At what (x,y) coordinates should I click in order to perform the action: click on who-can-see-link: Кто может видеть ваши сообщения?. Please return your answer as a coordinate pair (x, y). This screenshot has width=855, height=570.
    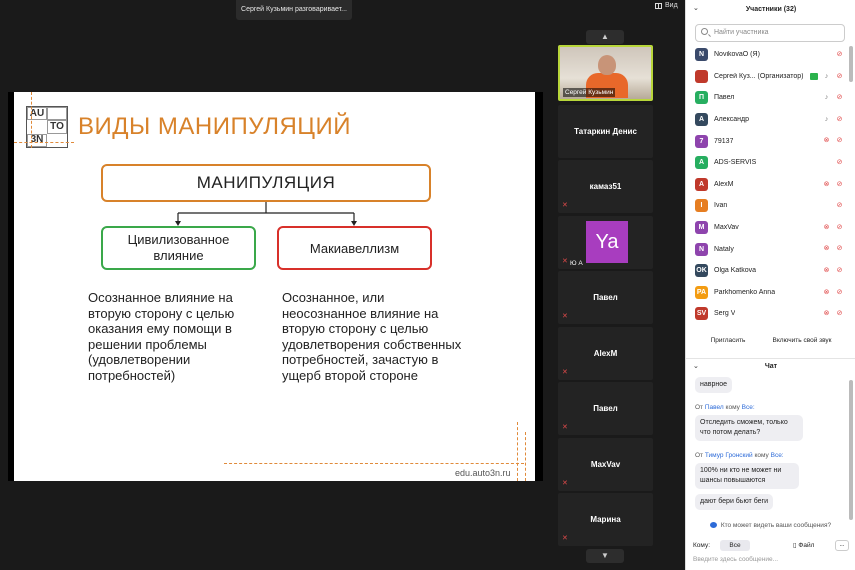
    Looking at the image, I should click on (770, 525).